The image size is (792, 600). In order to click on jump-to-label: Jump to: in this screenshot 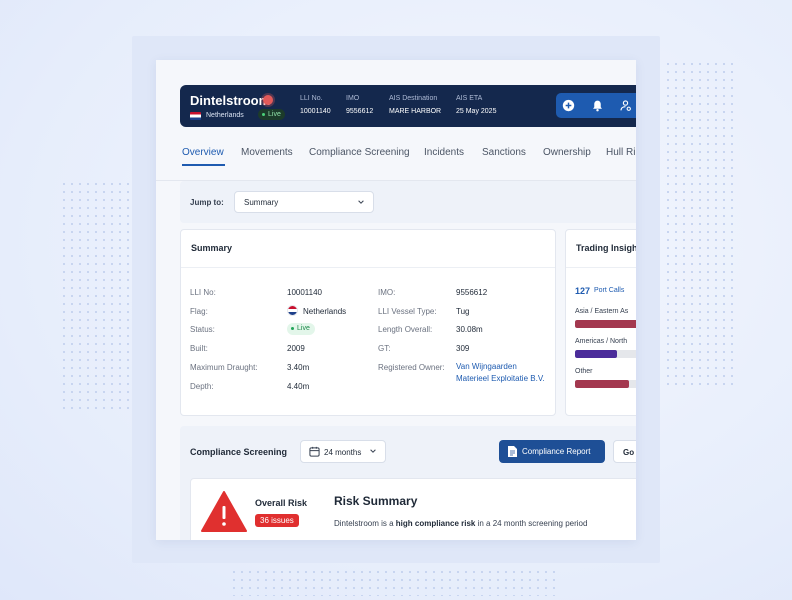, I will do `click(207, 202)`.